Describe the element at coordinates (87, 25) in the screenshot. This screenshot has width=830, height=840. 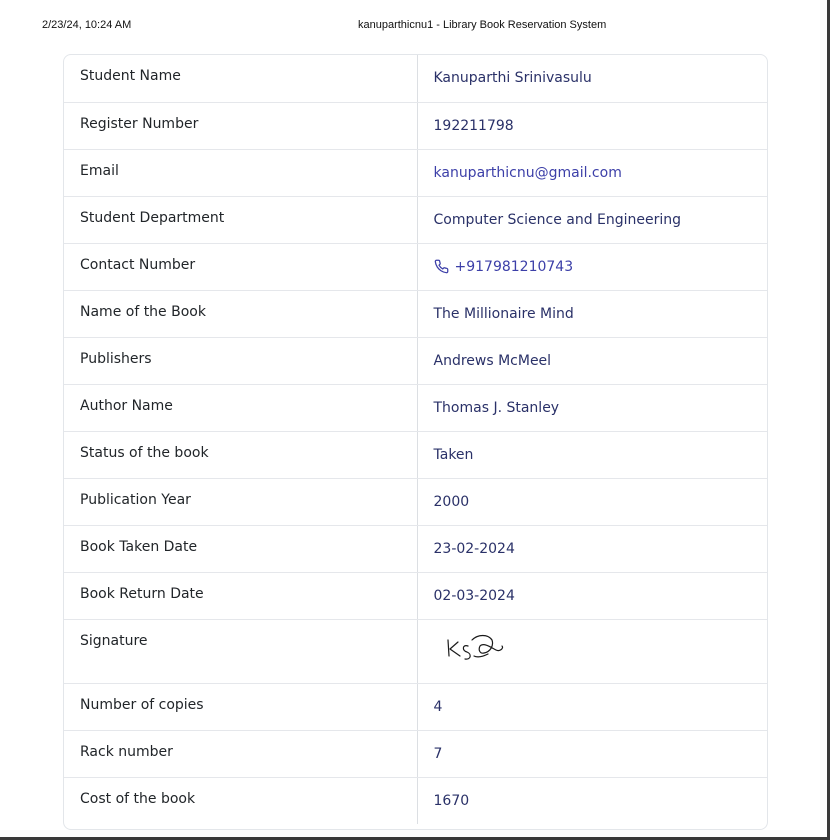
I see `print-datetime: 2/23/24, 10:24 AM` at that location.